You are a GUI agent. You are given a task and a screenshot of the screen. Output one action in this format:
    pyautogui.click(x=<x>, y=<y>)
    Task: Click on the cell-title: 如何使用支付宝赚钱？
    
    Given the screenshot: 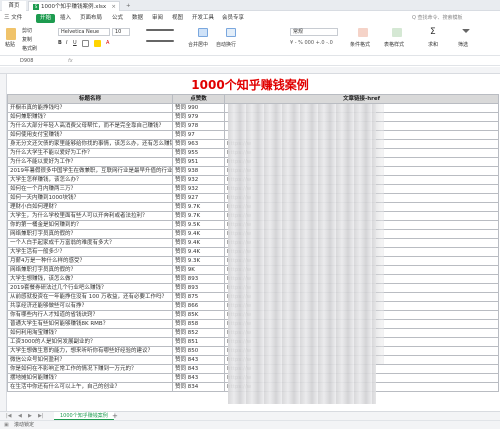 What is the action you would take?
    pyautogui.click(x=90, y=135)
    